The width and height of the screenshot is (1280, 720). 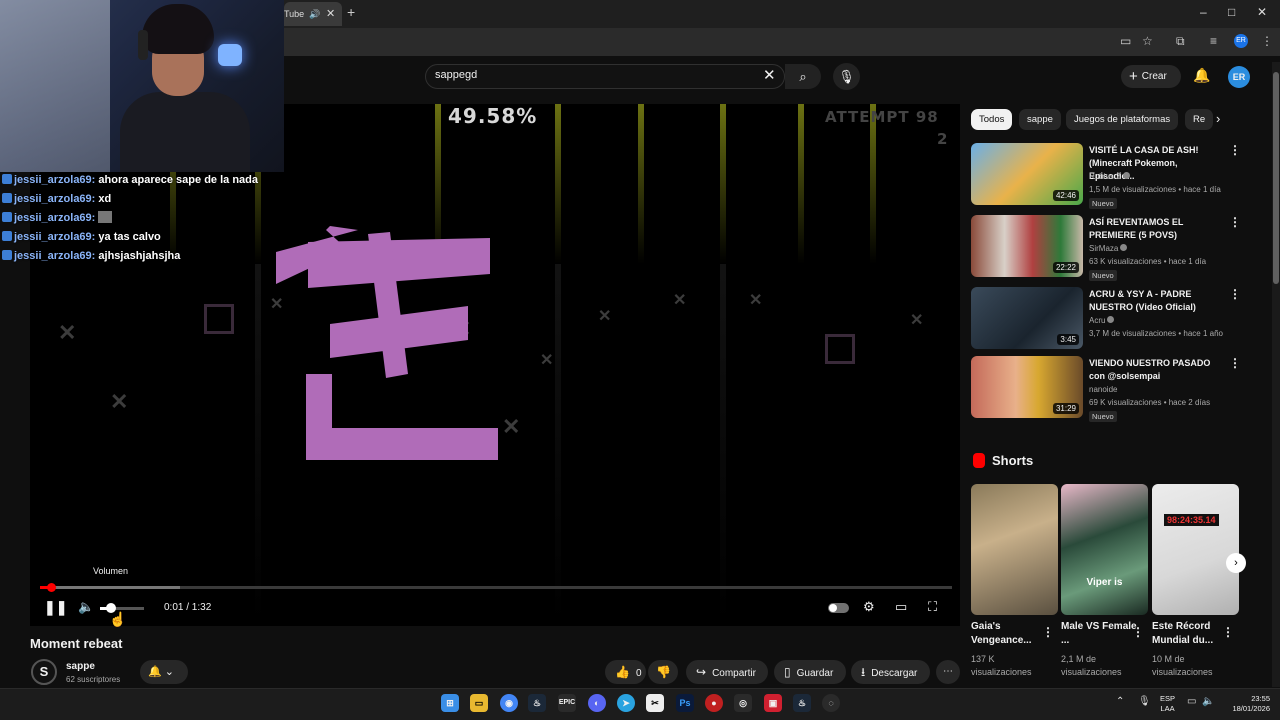 I want to click on network-icon: ▭, so click(x=1191, y=701).